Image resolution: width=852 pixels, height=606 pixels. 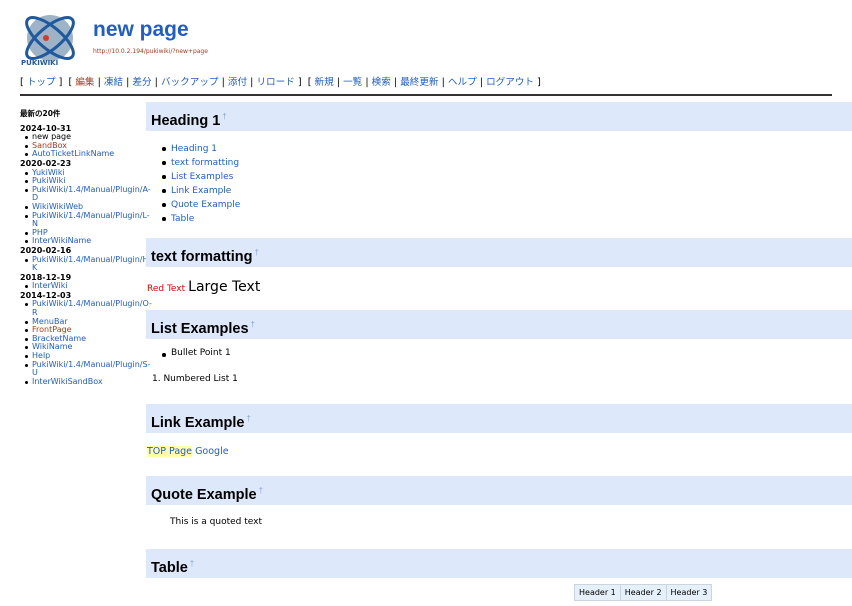 I want to click on recent-page-list: InterWiki, so click(x=83, y=286).